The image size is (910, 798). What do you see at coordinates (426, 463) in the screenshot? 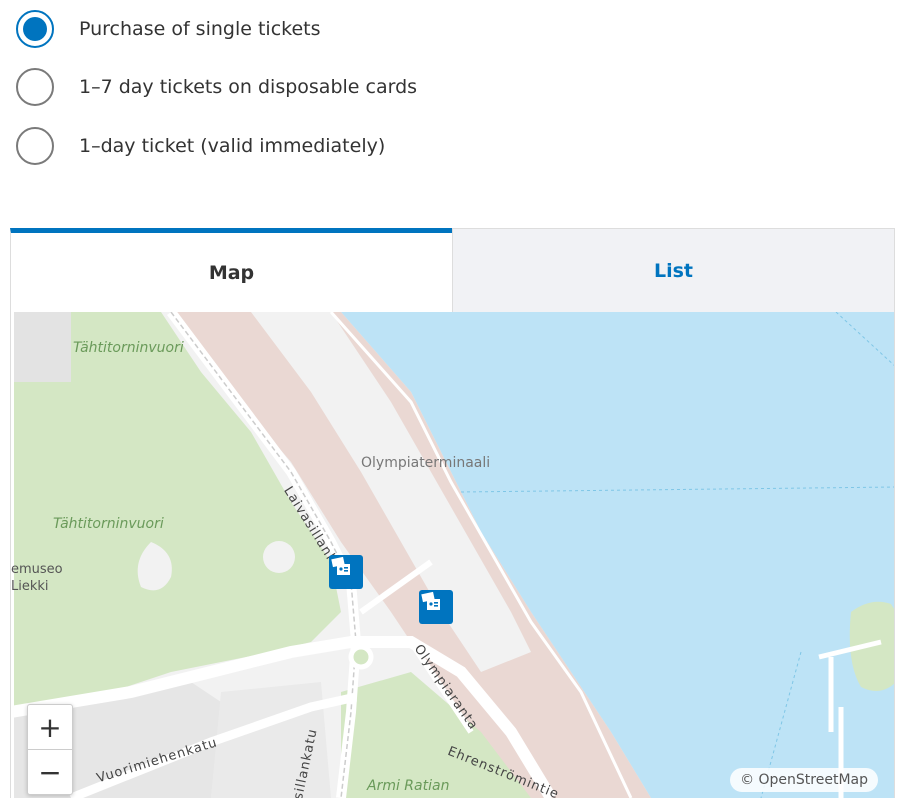
I see `map-label-terminal: Olympiaterminaali` at bounding box center [426, 463].